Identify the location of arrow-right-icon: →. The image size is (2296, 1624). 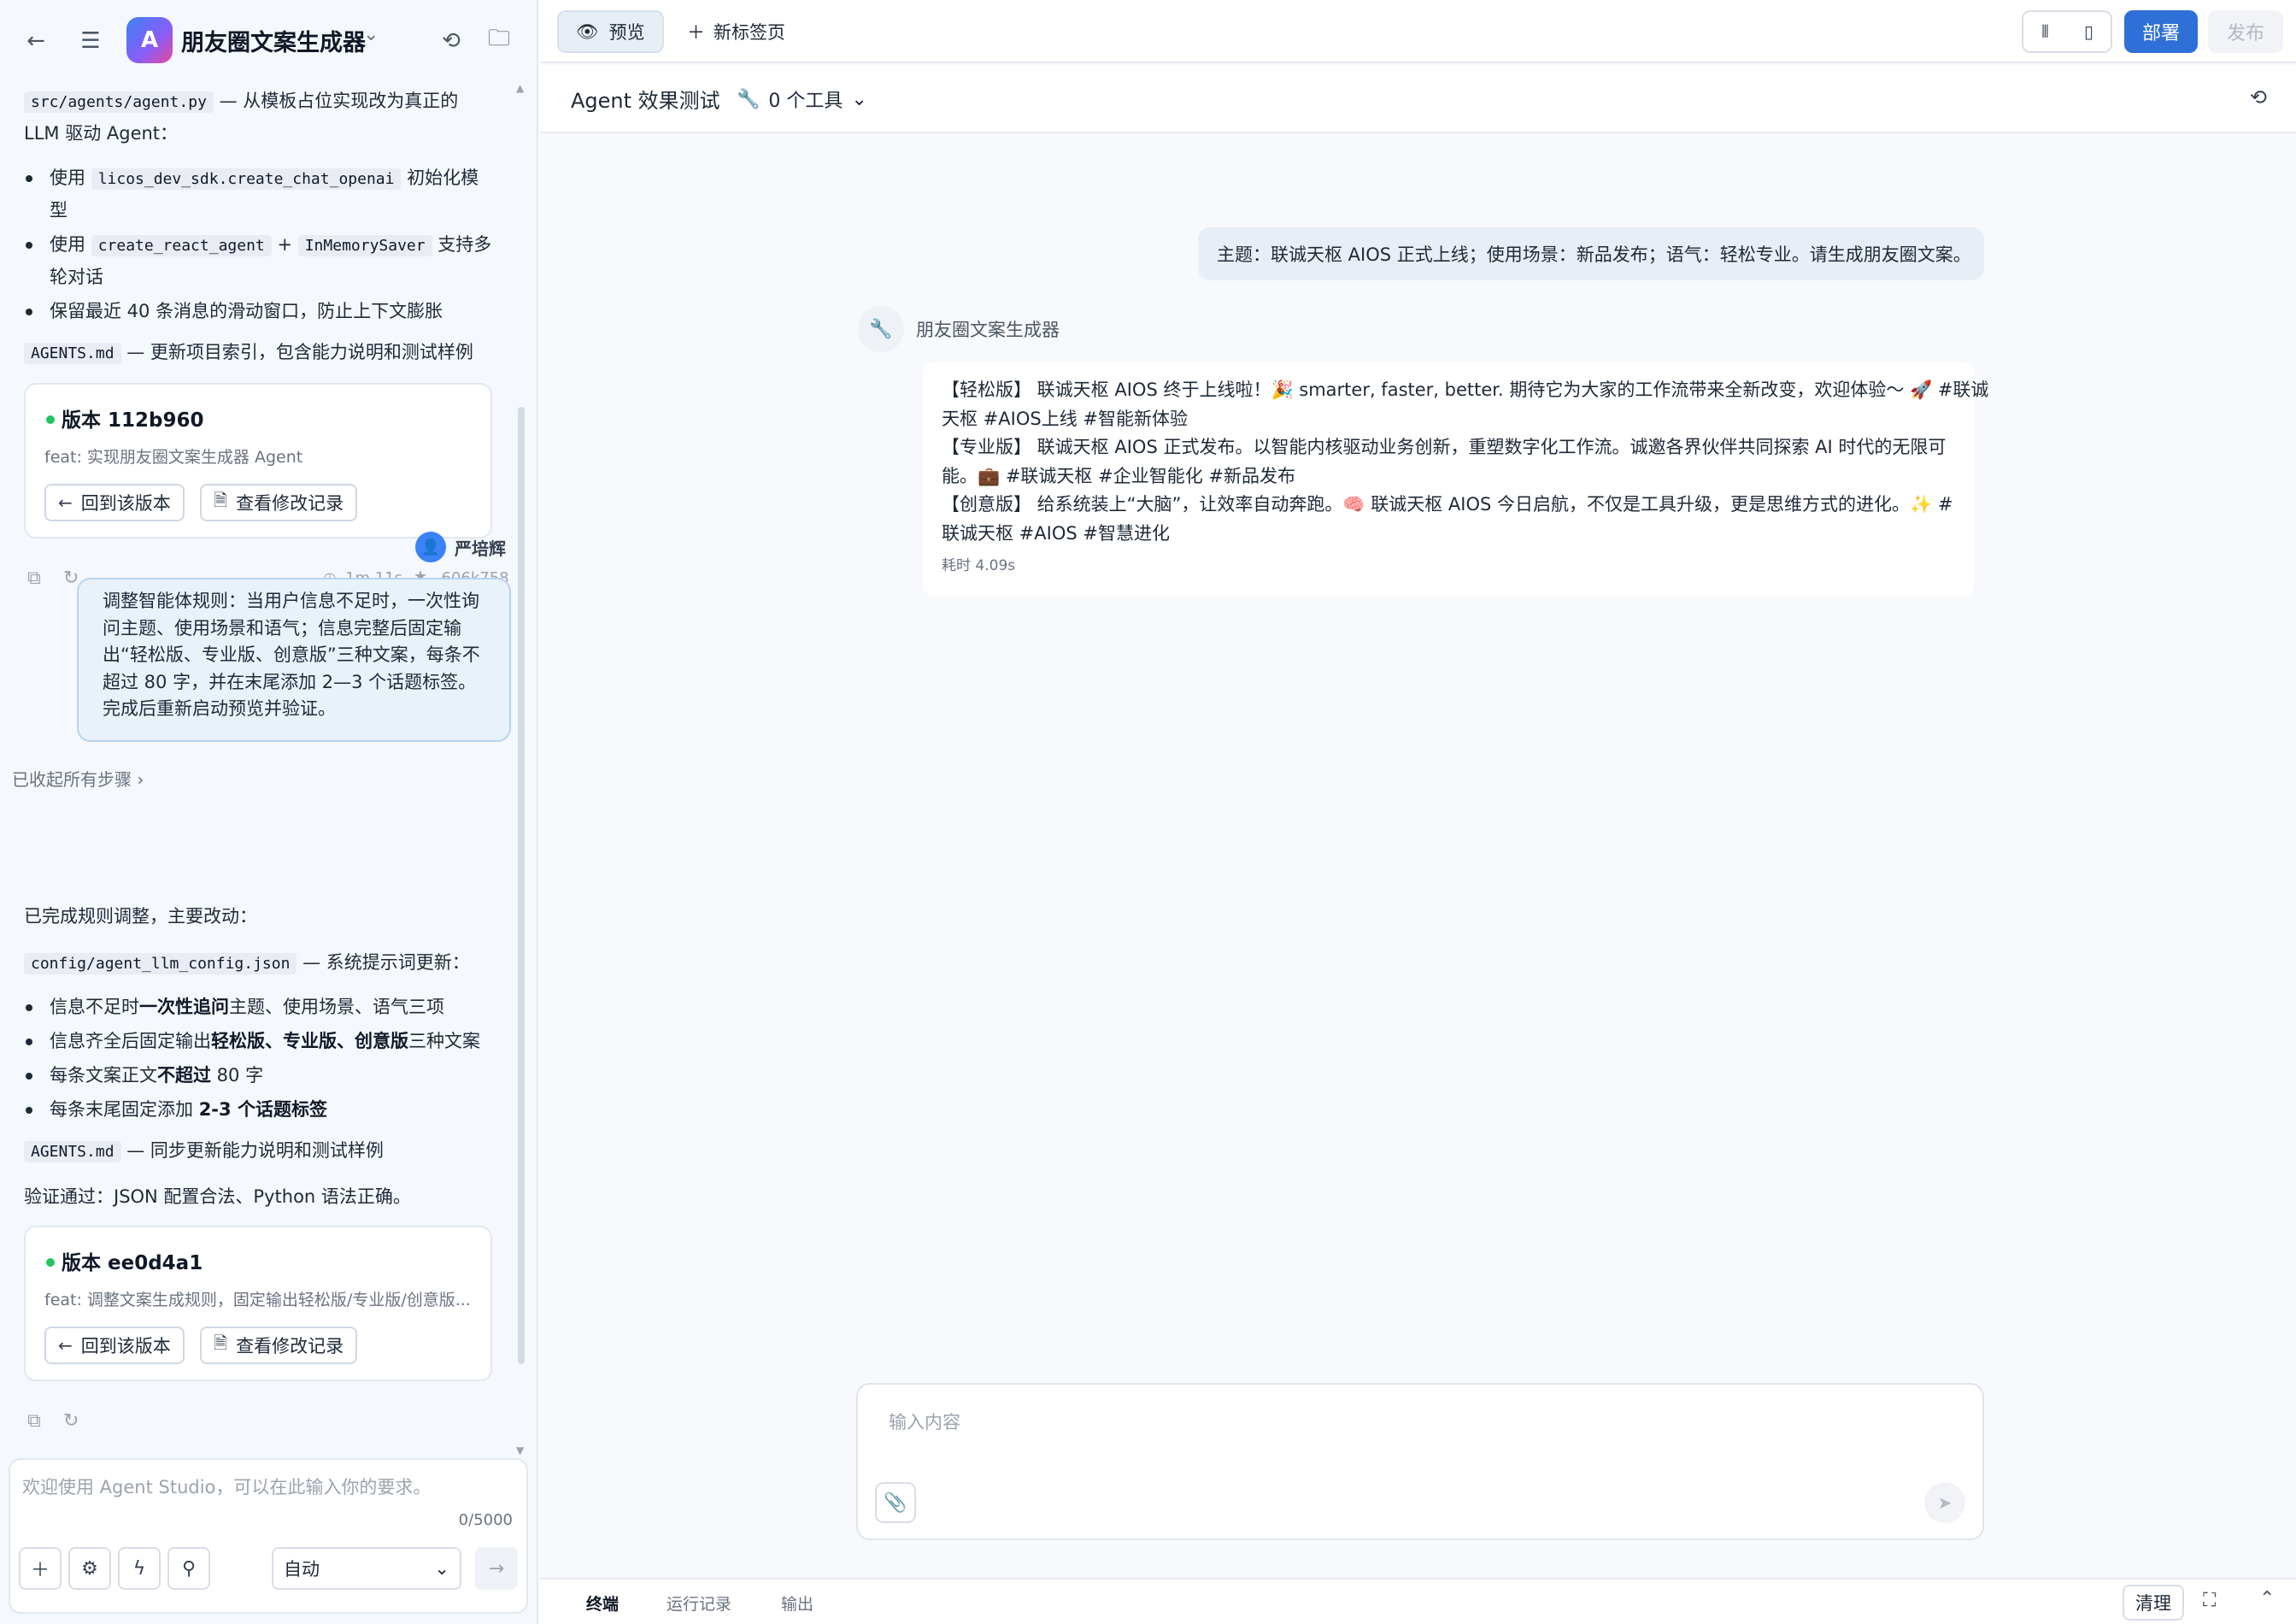
(497, 1568).